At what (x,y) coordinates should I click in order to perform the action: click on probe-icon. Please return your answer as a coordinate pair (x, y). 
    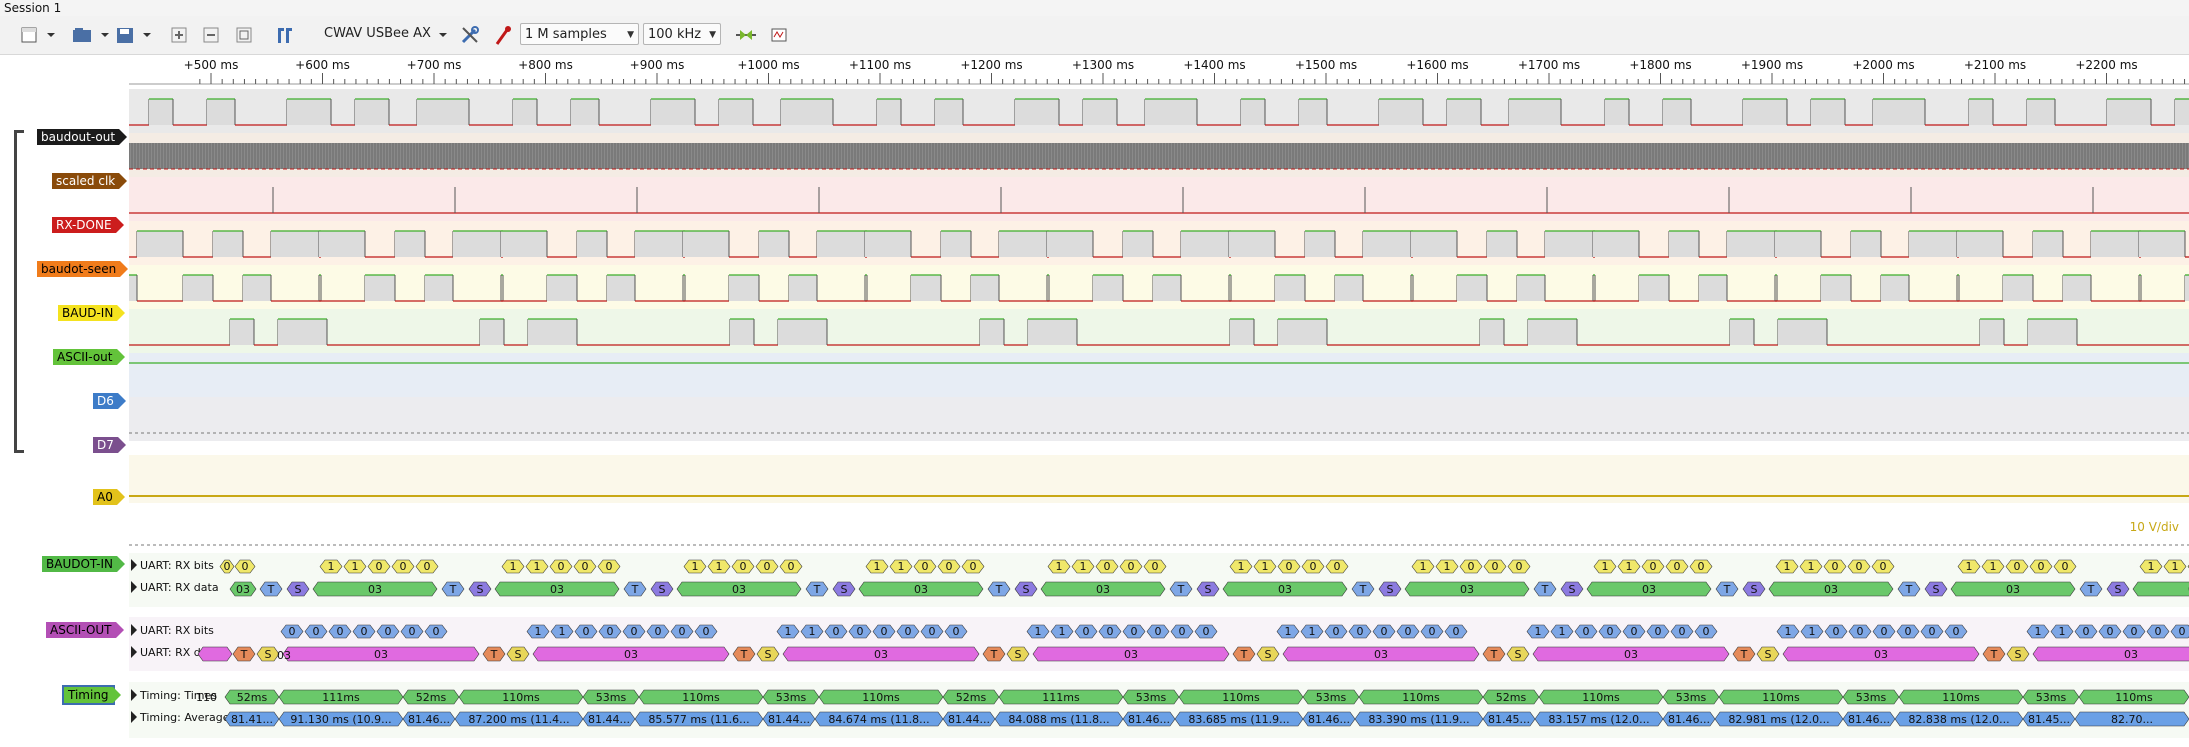
    Looking at the image, I should click on (503, 35).